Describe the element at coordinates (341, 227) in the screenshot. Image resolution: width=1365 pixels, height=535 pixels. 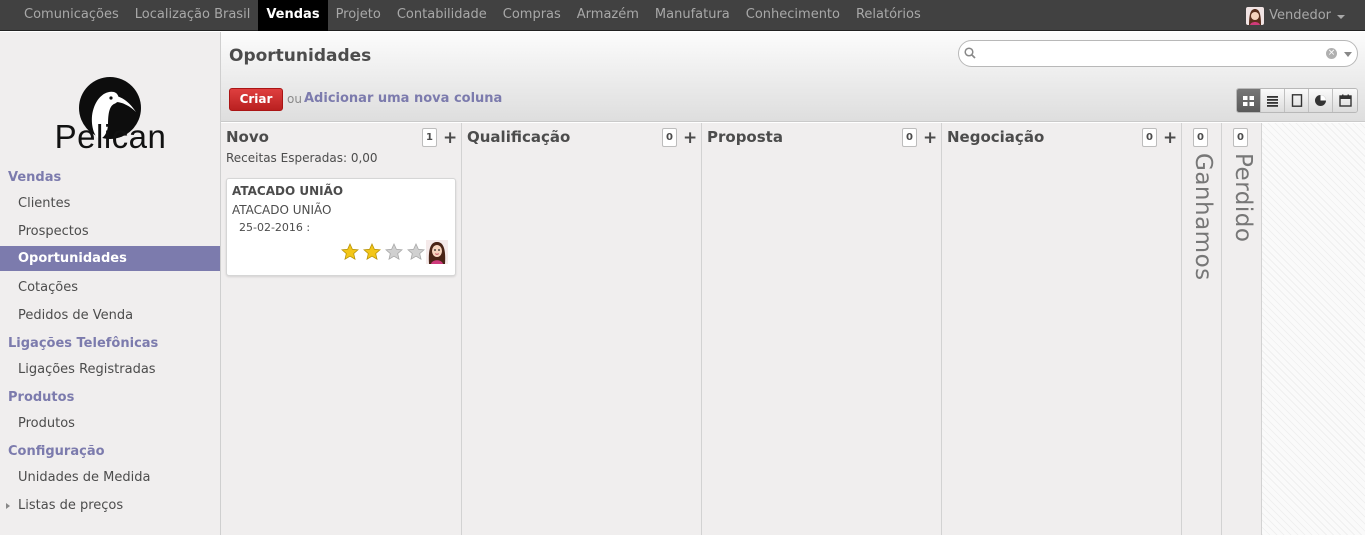
I see `kanban-card: ATACADO UNIÃO ATACADO UNIÃO 25-02-2016 :` at that location.